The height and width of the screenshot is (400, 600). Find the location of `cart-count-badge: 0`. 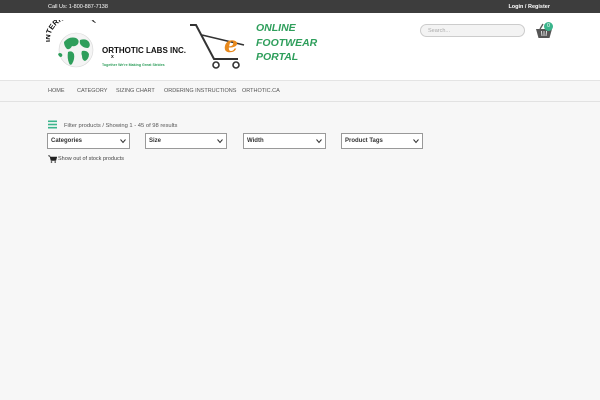

cart-count-badge: 0 is located at coordinates (548, 26).